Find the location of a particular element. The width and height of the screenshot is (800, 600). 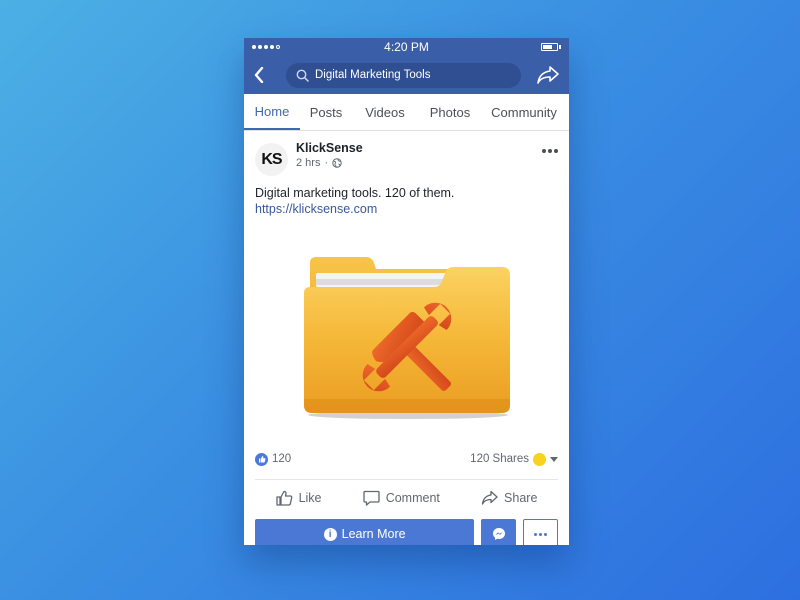

tab-home: Home is located at coordinates (272, 112).